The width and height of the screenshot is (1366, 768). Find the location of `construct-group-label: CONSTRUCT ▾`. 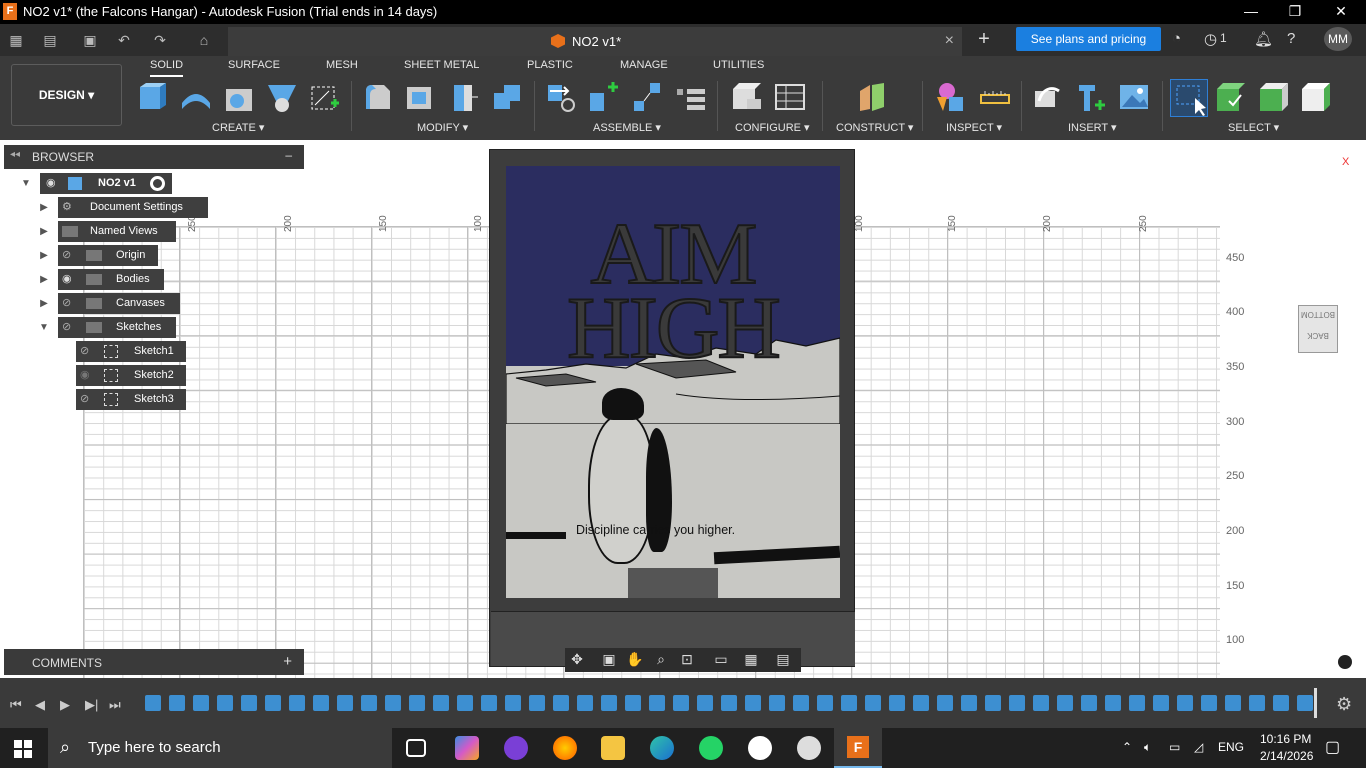

construct-group-label: CONSTRUCT ▾ is located at coordinates (874, 127).